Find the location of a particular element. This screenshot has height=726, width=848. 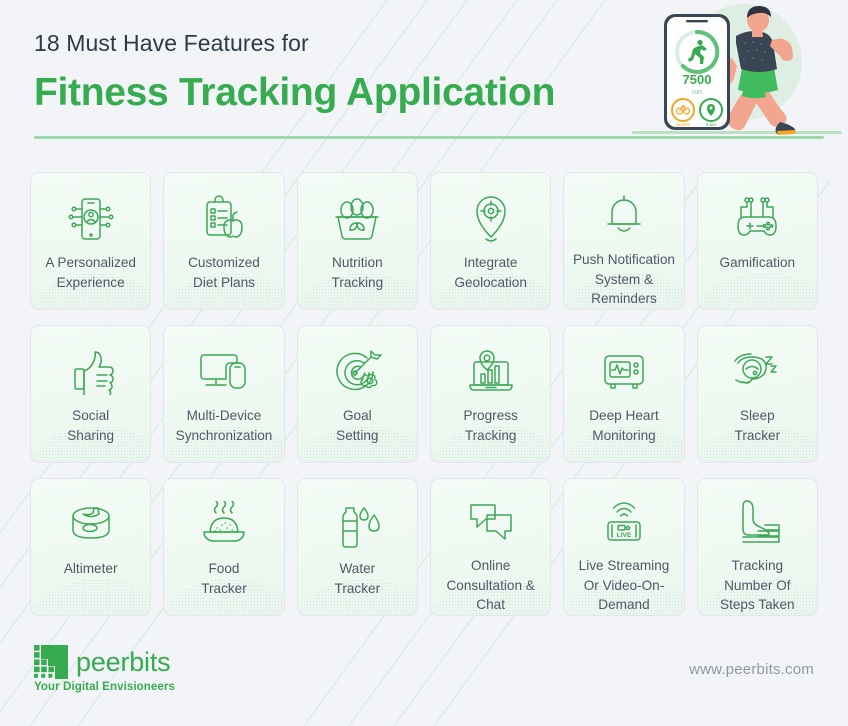

feature-card-goal-setting: Goal Setting is located at coordinates (357, 394).